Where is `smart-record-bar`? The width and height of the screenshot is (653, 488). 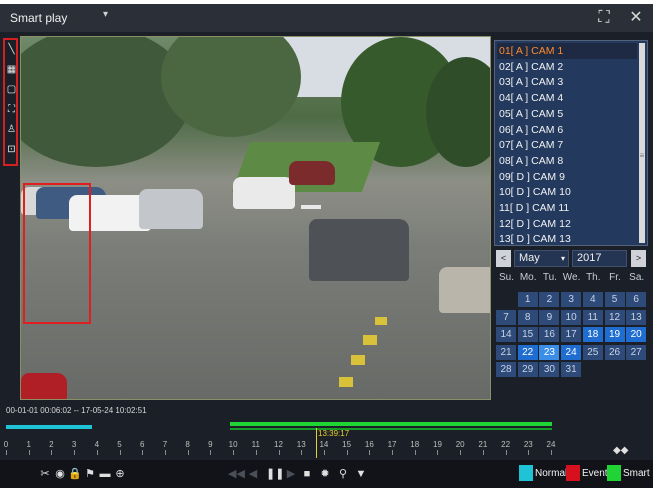
smart-record-bar is located at coordinates (391, 424).